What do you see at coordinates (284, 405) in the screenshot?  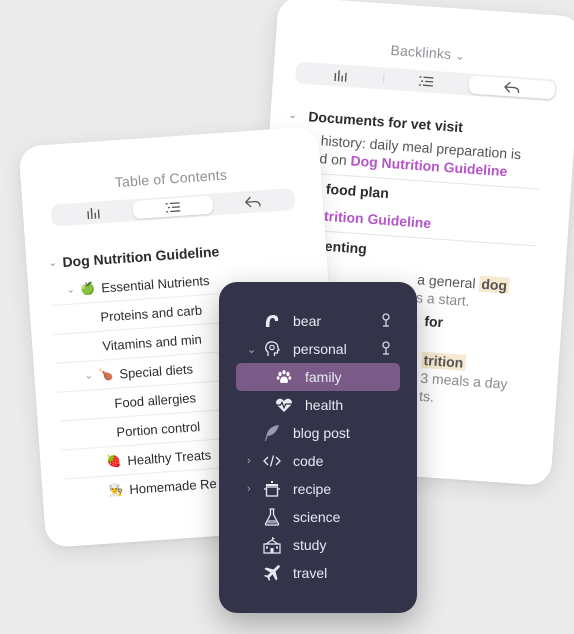 I see `heart-pulse-icon` at bounding box center [284, 405].